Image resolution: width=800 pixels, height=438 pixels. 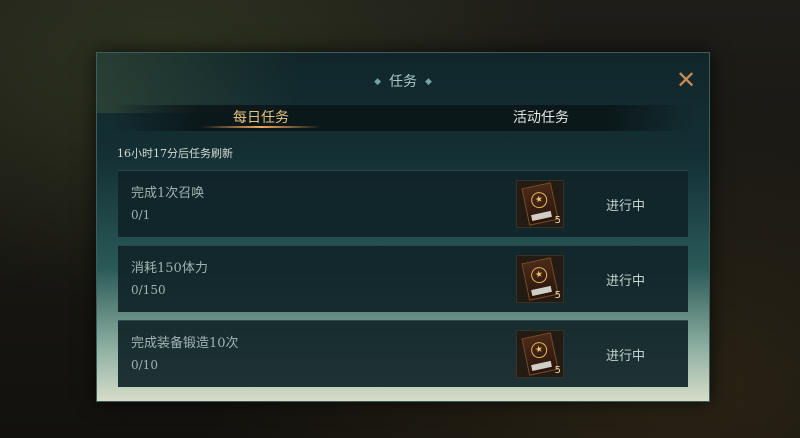 I want to click on tab-event-tasks: 活动任务, so click(x=541, y=118).